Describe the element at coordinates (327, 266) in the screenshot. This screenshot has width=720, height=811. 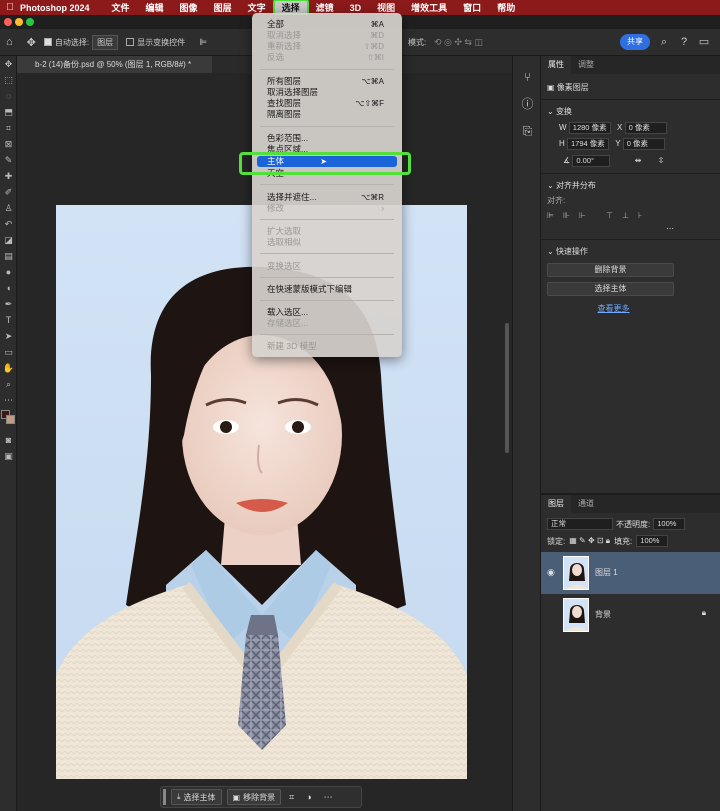
I see `menu-item-transform-selection: 变换选区` at that location.